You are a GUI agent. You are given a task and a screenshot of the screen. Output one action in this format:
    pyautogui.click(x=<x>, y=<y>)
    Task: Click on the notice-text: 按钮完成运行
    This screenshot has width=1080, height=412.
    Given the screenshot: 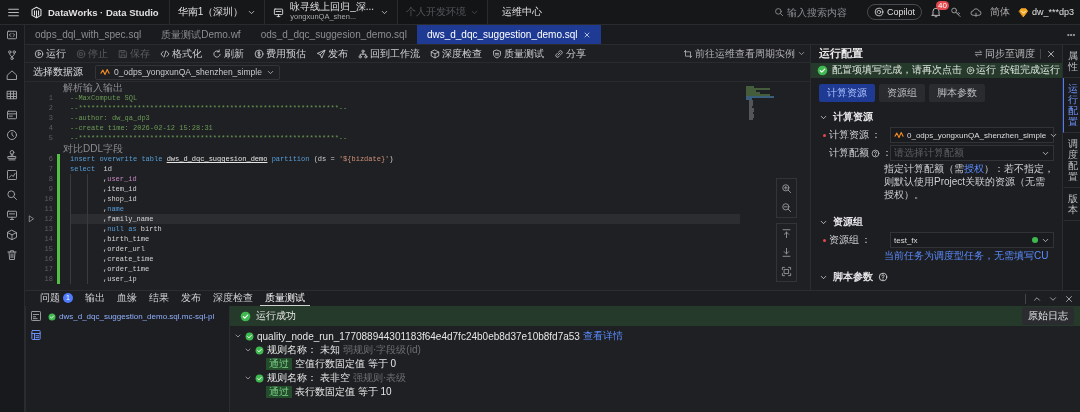 What is the action you would take?
    pyautogui.click(x=1030, y=70)
    